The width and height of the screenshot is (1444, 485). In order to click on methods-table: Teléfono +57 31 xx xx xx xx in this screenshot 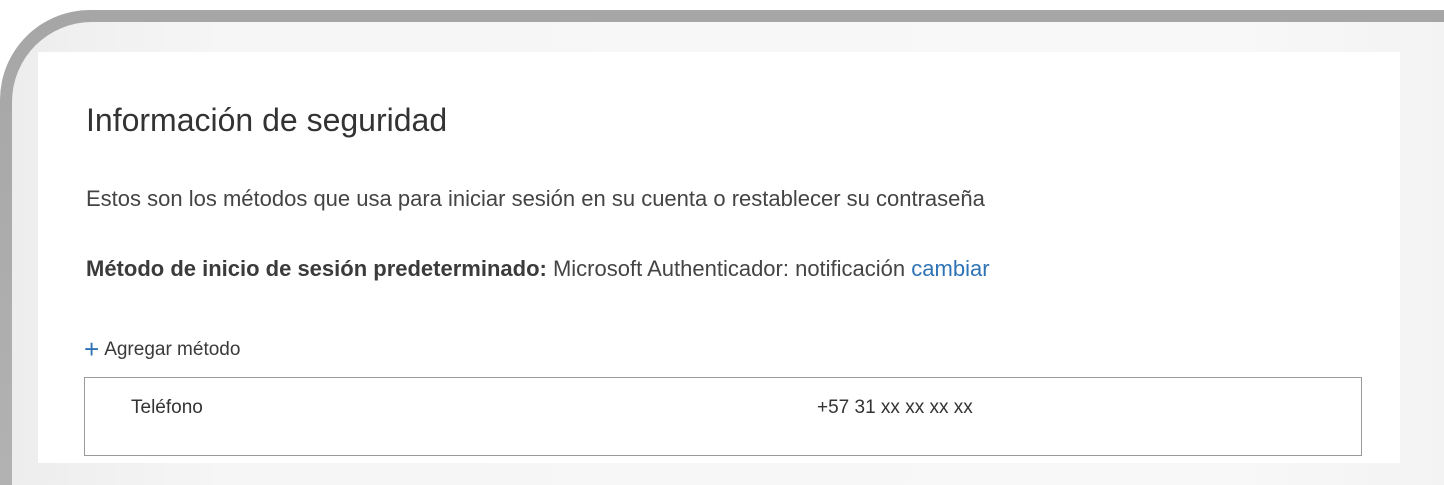, I will do `click(723, 416)`.